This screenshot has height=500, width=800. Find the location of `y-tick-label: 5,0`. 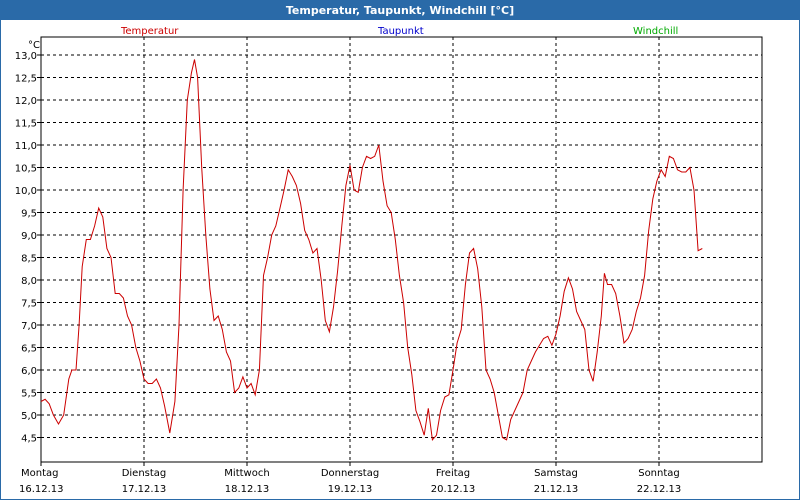

y-tick-label: 5,0 is located at coordinates (29, 416).